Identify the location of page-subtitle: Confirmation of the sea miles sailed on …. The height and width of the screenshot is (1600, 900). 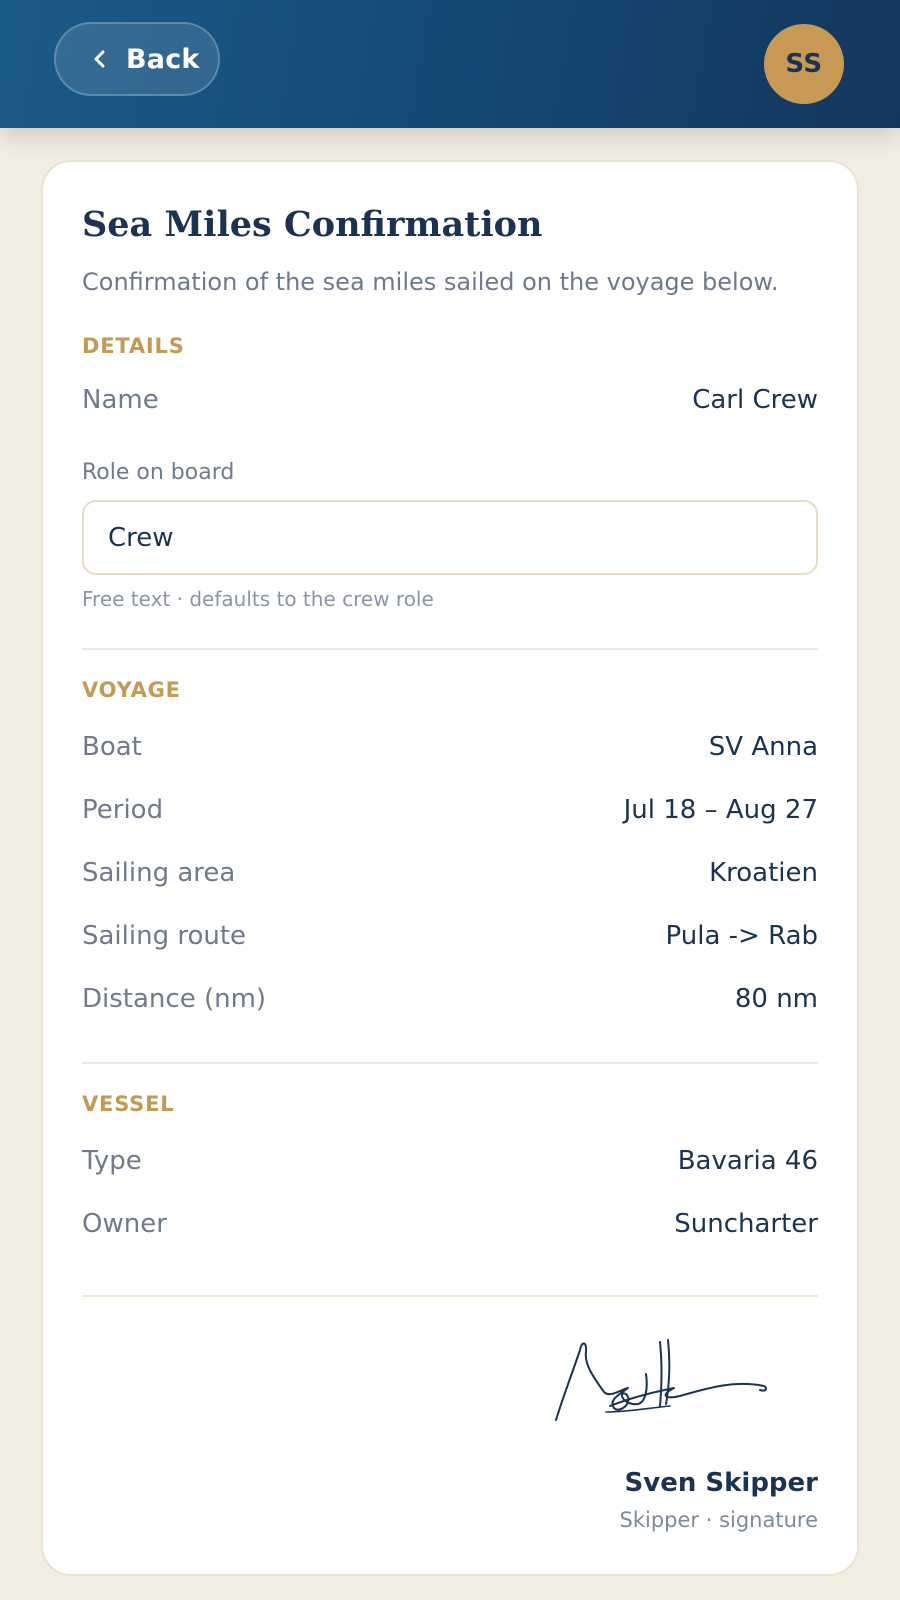
(430, 282).